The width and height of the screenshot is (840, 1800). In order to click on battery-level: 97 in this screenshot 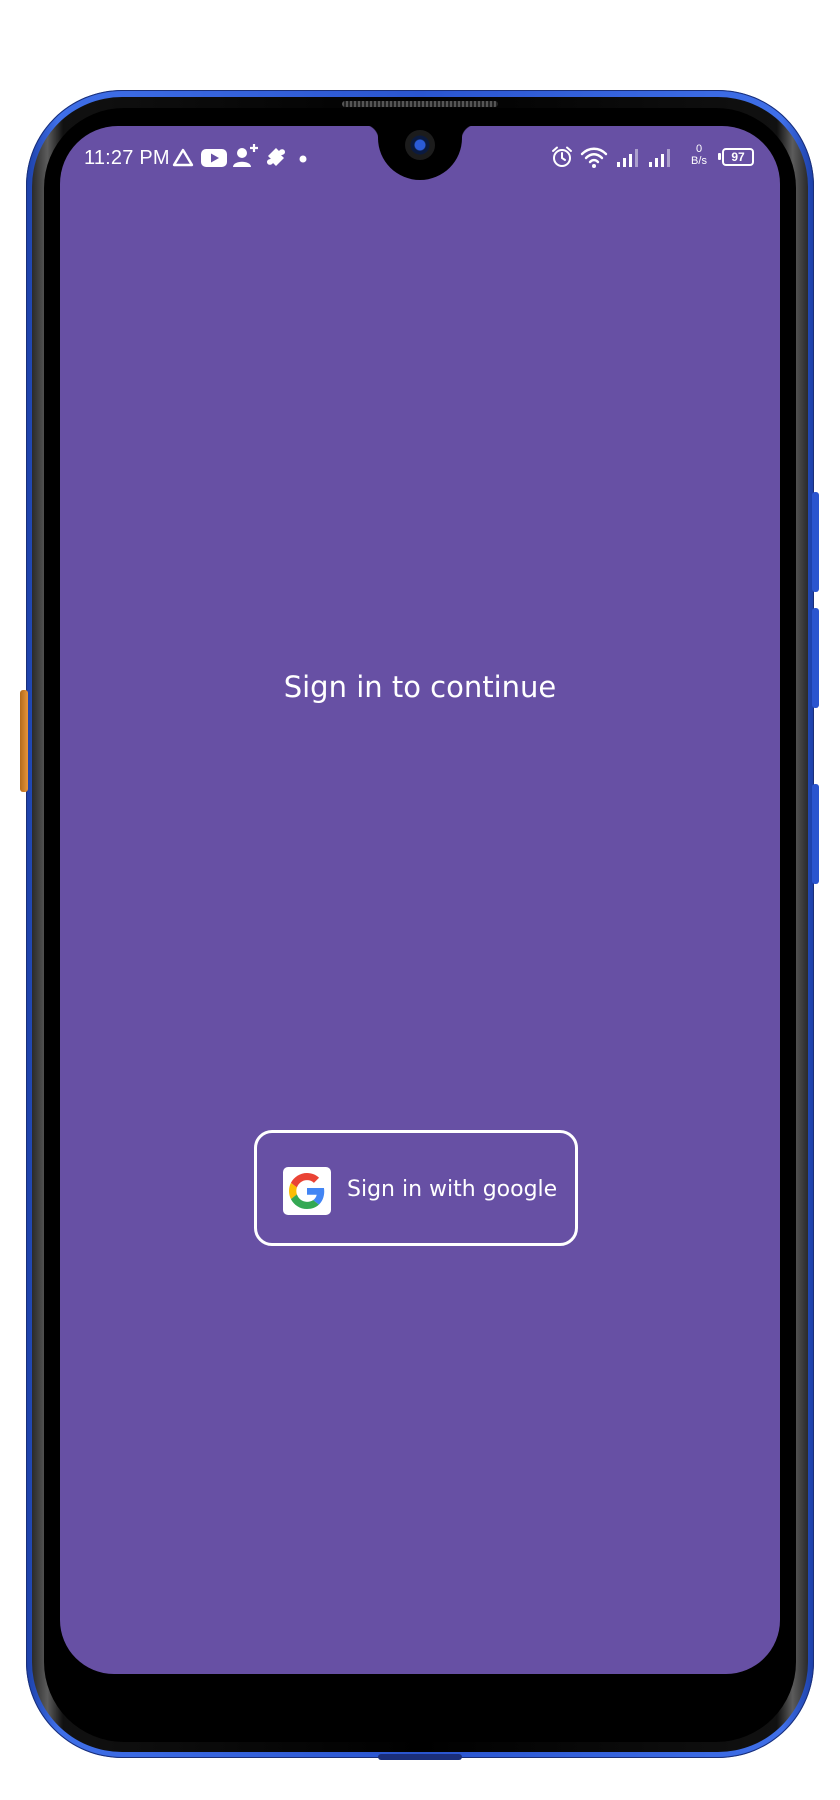, I will do `click(738, 157)`.